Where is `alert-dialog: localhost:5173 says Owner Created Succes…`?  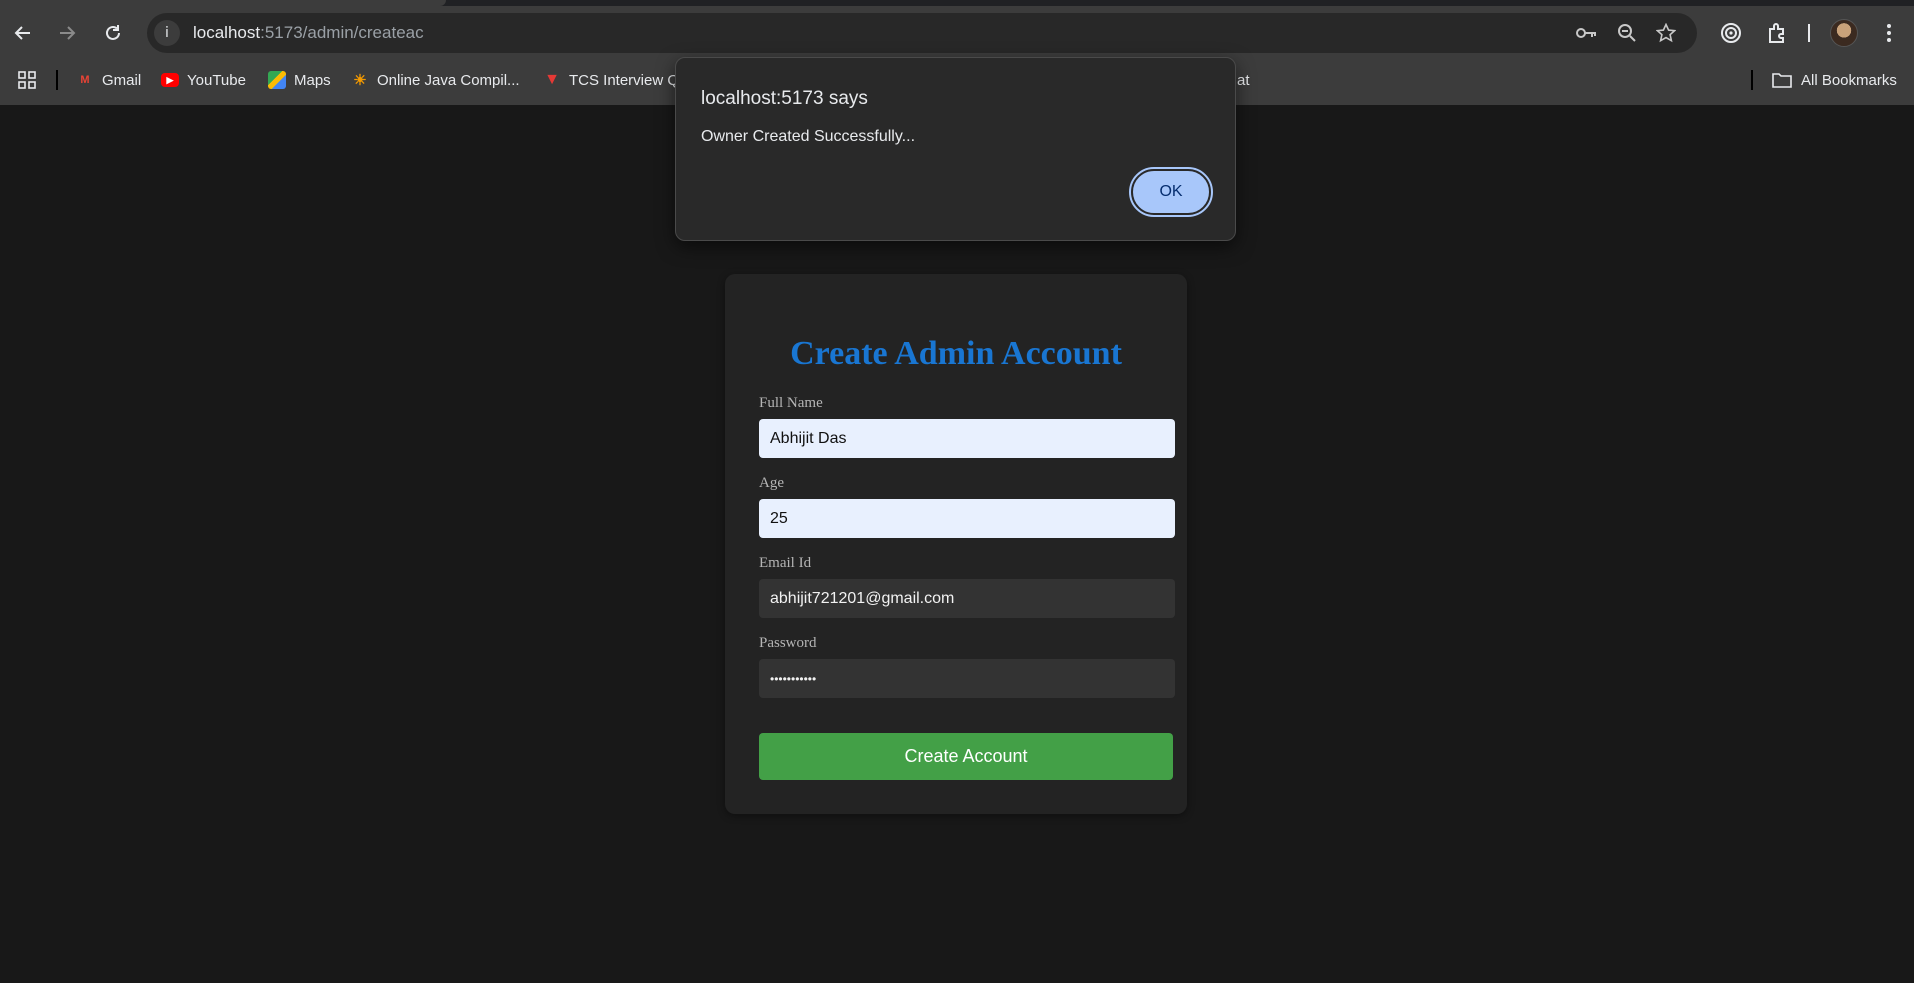
alert-dialog: localhost:5173 says Owner Created Succes… is located at coordinates (955, 149).